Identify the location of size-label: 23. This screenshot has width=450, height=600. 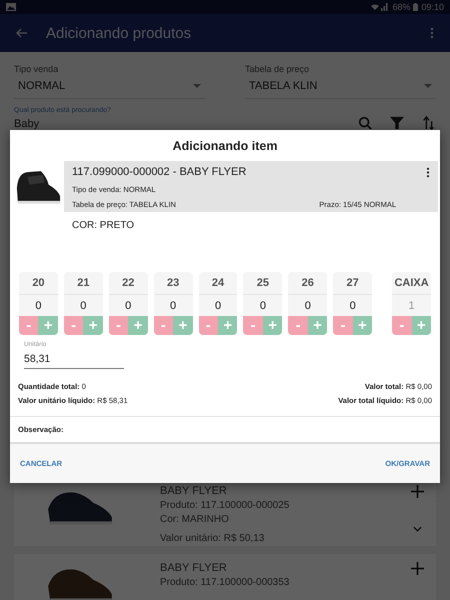
(173, 283).